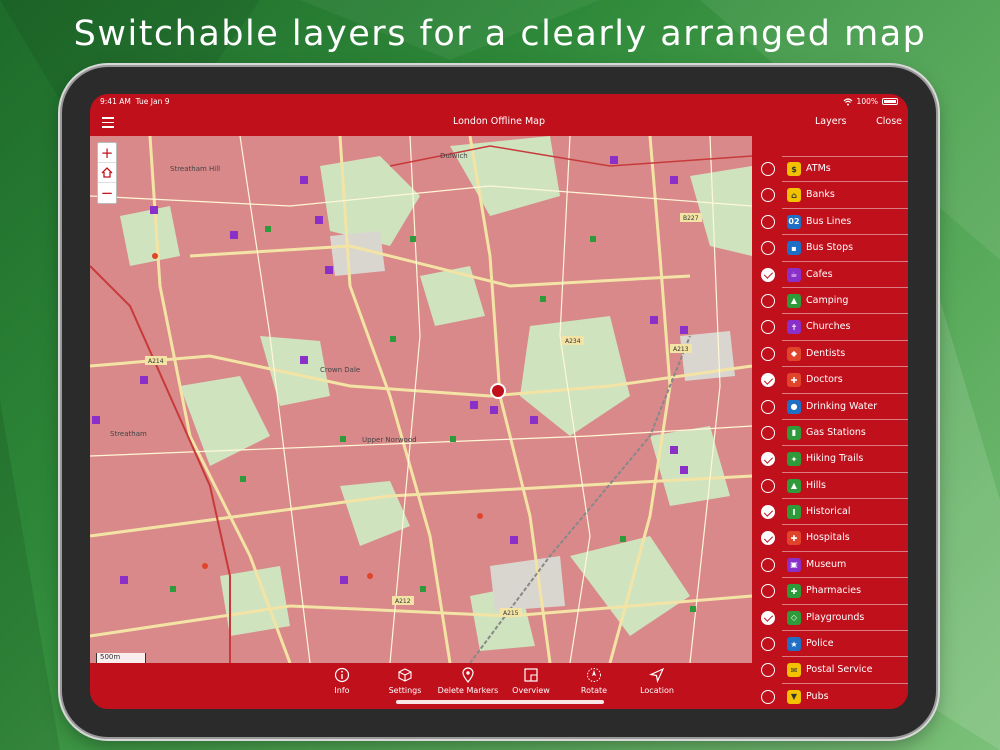 The width and height of the screenshot is (1000, 750). Describe the element at coordinates (830, 670) in the screenshot. I see `layer-item-postal-service: ✉ Postal Service` at that location.